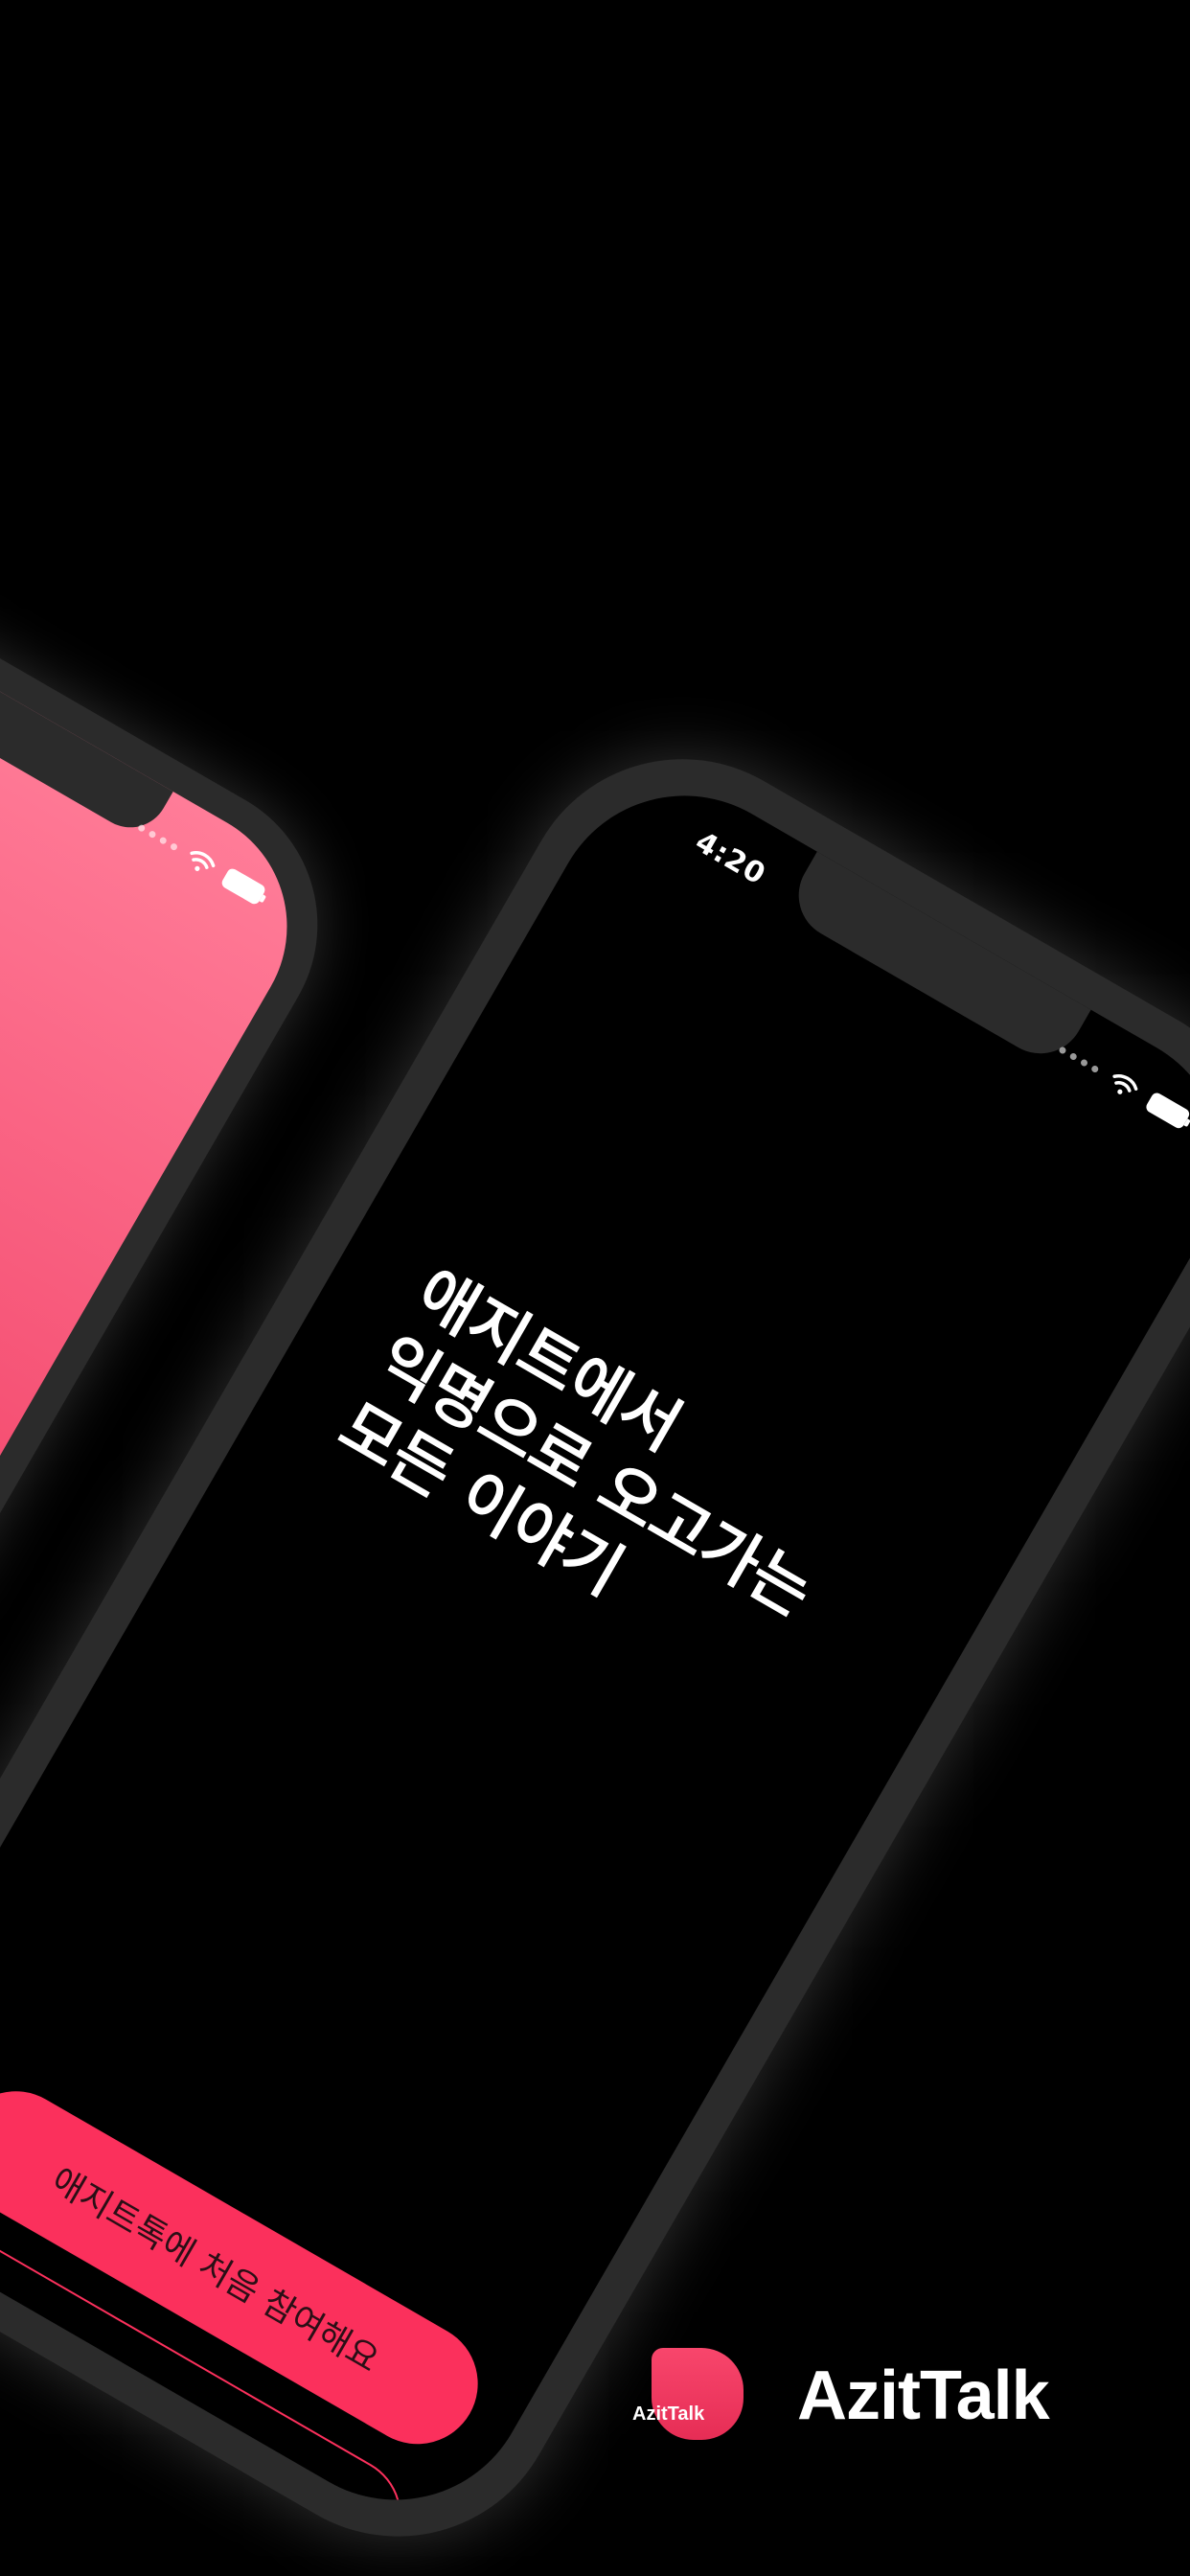 This screenshot has height=2576, width=1190. What do you see at coordinates (924, 2396) in the screenshot?
I see `brand-name: AzitTalk` at bounding box center [924, 2396].